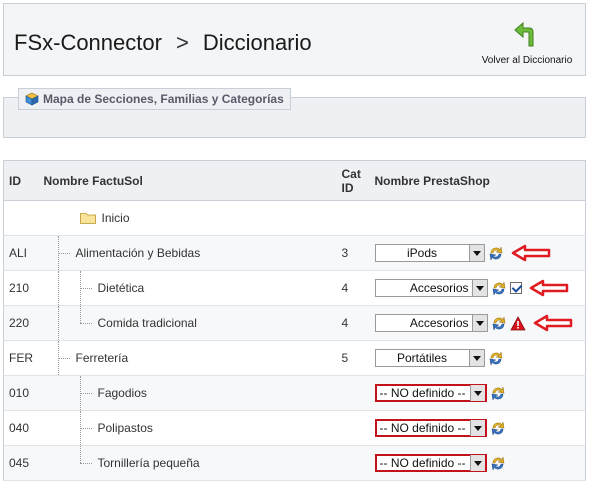 The height and width of the screenshot is (485, 589). Describe the element at coordinates (524, 34) in the screenshot. I see `back-arrow-icon` at that location.